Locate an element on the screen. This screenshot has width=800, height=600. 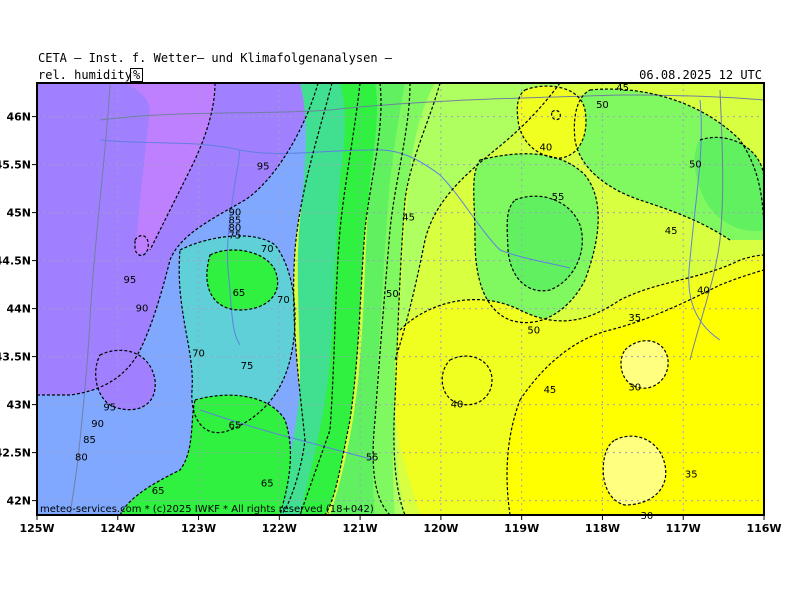
y-tick-label: 44.5N is located at coordinates (15, 261).